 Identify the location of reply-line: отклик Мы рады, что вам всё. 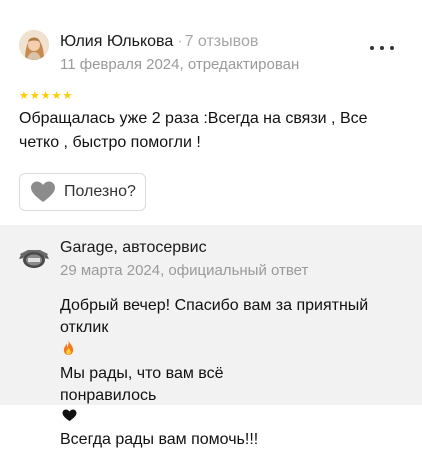
(232, 351).